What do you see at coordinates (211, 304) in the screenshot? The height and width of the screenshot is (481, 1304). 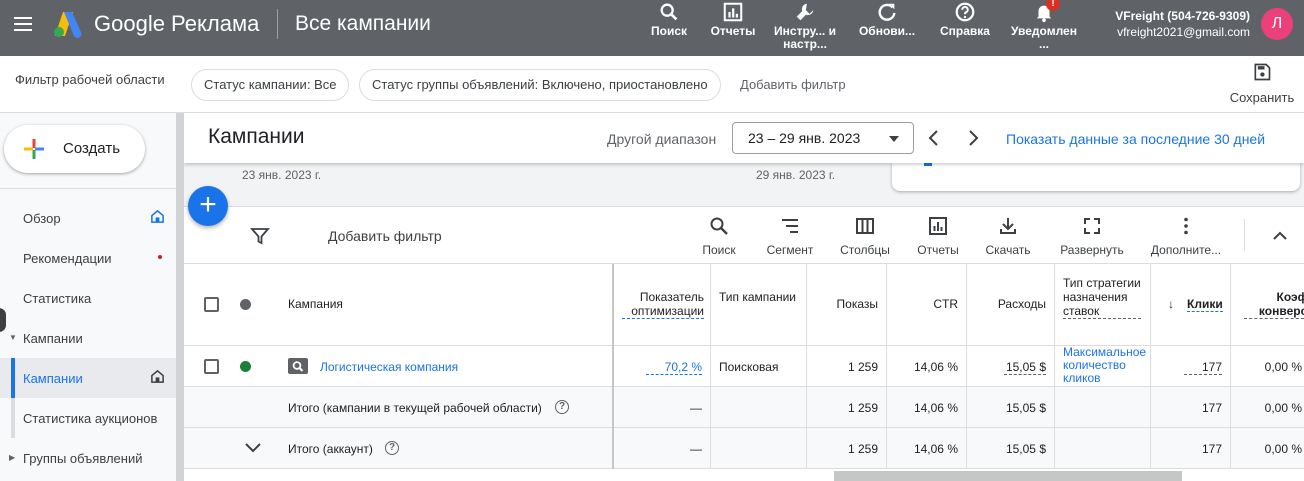 I see `select-all-checkbox` at bounding box center [211, 304].